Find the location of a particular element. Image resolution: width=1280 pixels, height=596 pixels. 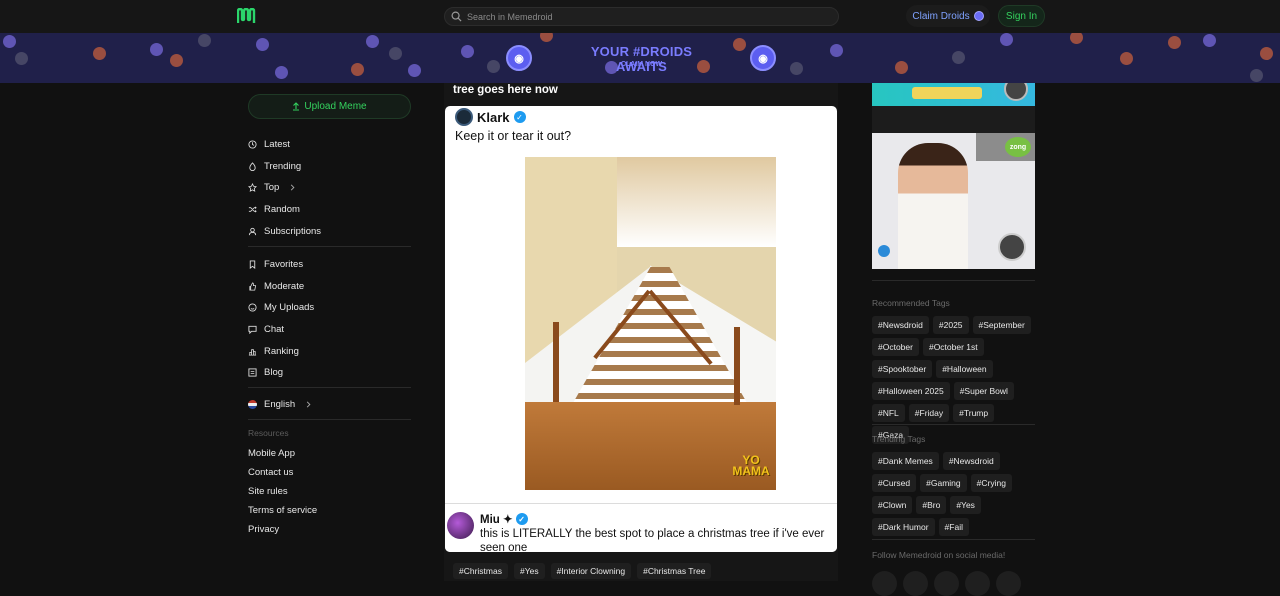

banner-title: YOUR #DROIDS AWAITS is located at coordinates (641, 59).